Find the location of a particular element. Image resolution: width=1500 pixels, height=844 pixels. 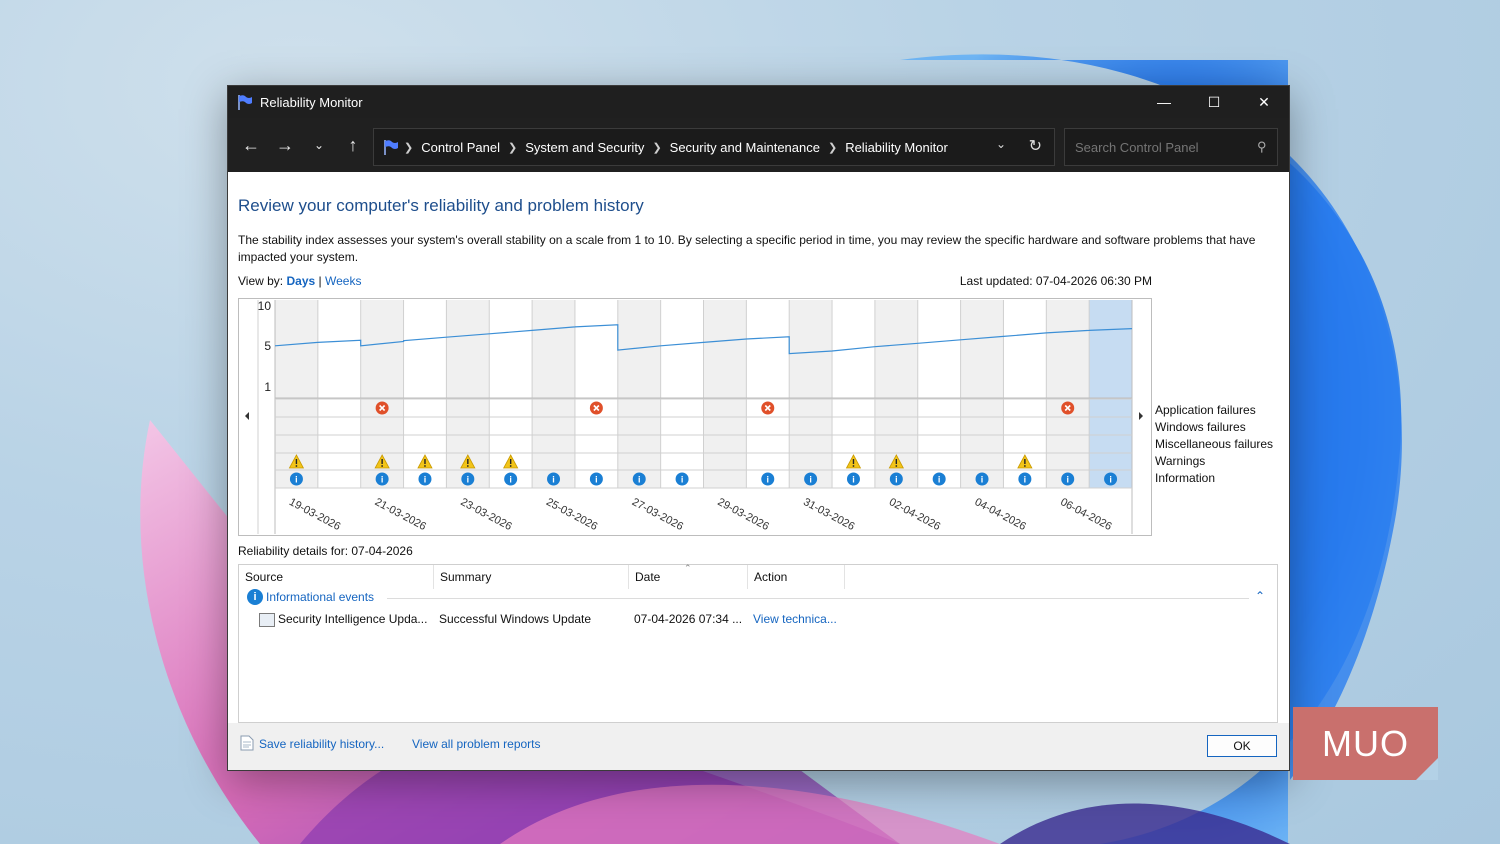

address-dropdown-chevron-icon: ⌄ is located at coordinates (1001, 144).